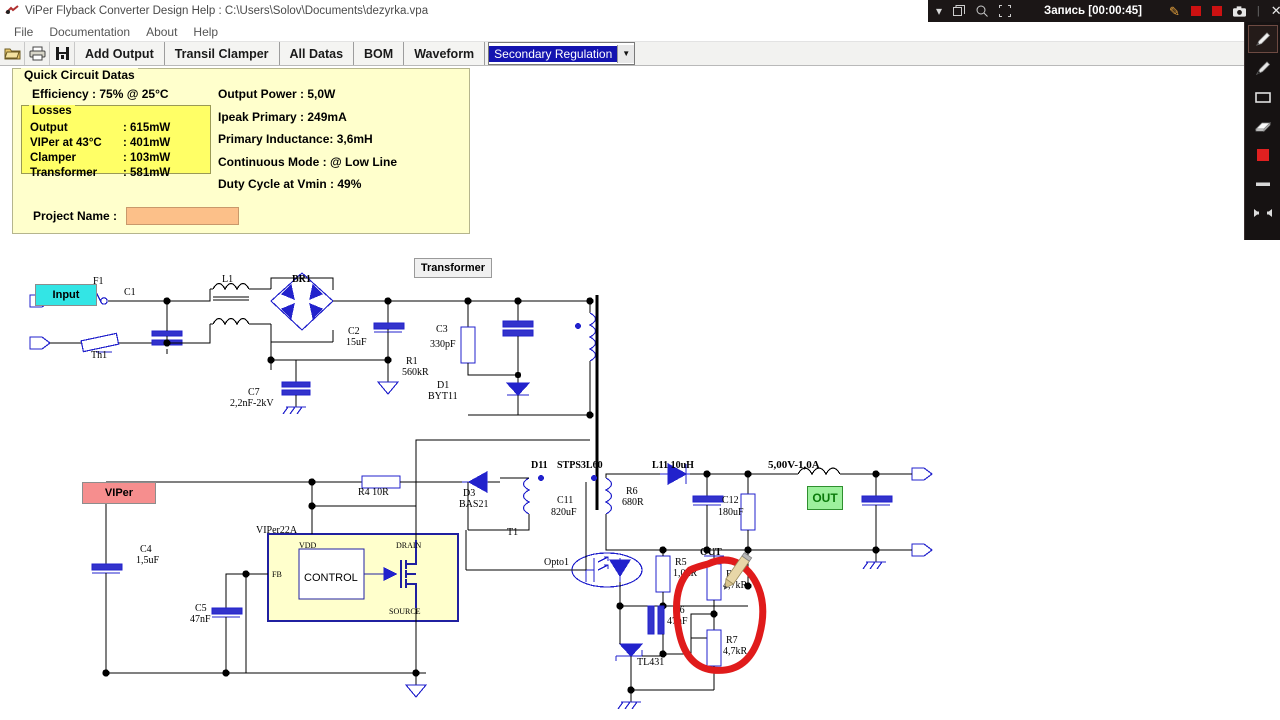 Image resolution: width=1280 pixels, height=720 pixels. What do you see at coordinates (445, 53) in the screenshot?
I see `waveform-button: Waveform` at bounding box center [445, 53].